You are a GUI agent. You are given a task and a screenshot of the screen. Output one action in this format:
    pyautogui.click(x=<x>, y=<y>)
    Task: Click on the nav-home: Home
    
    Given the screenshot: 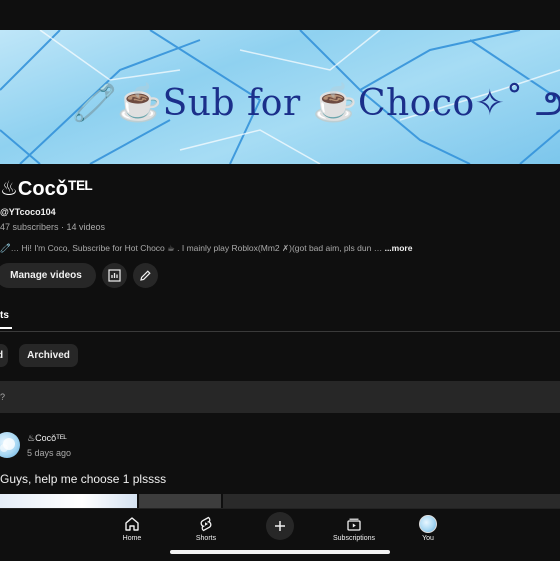 What is the action you would take?
    pyautogui.click(x=132, y=533)
    